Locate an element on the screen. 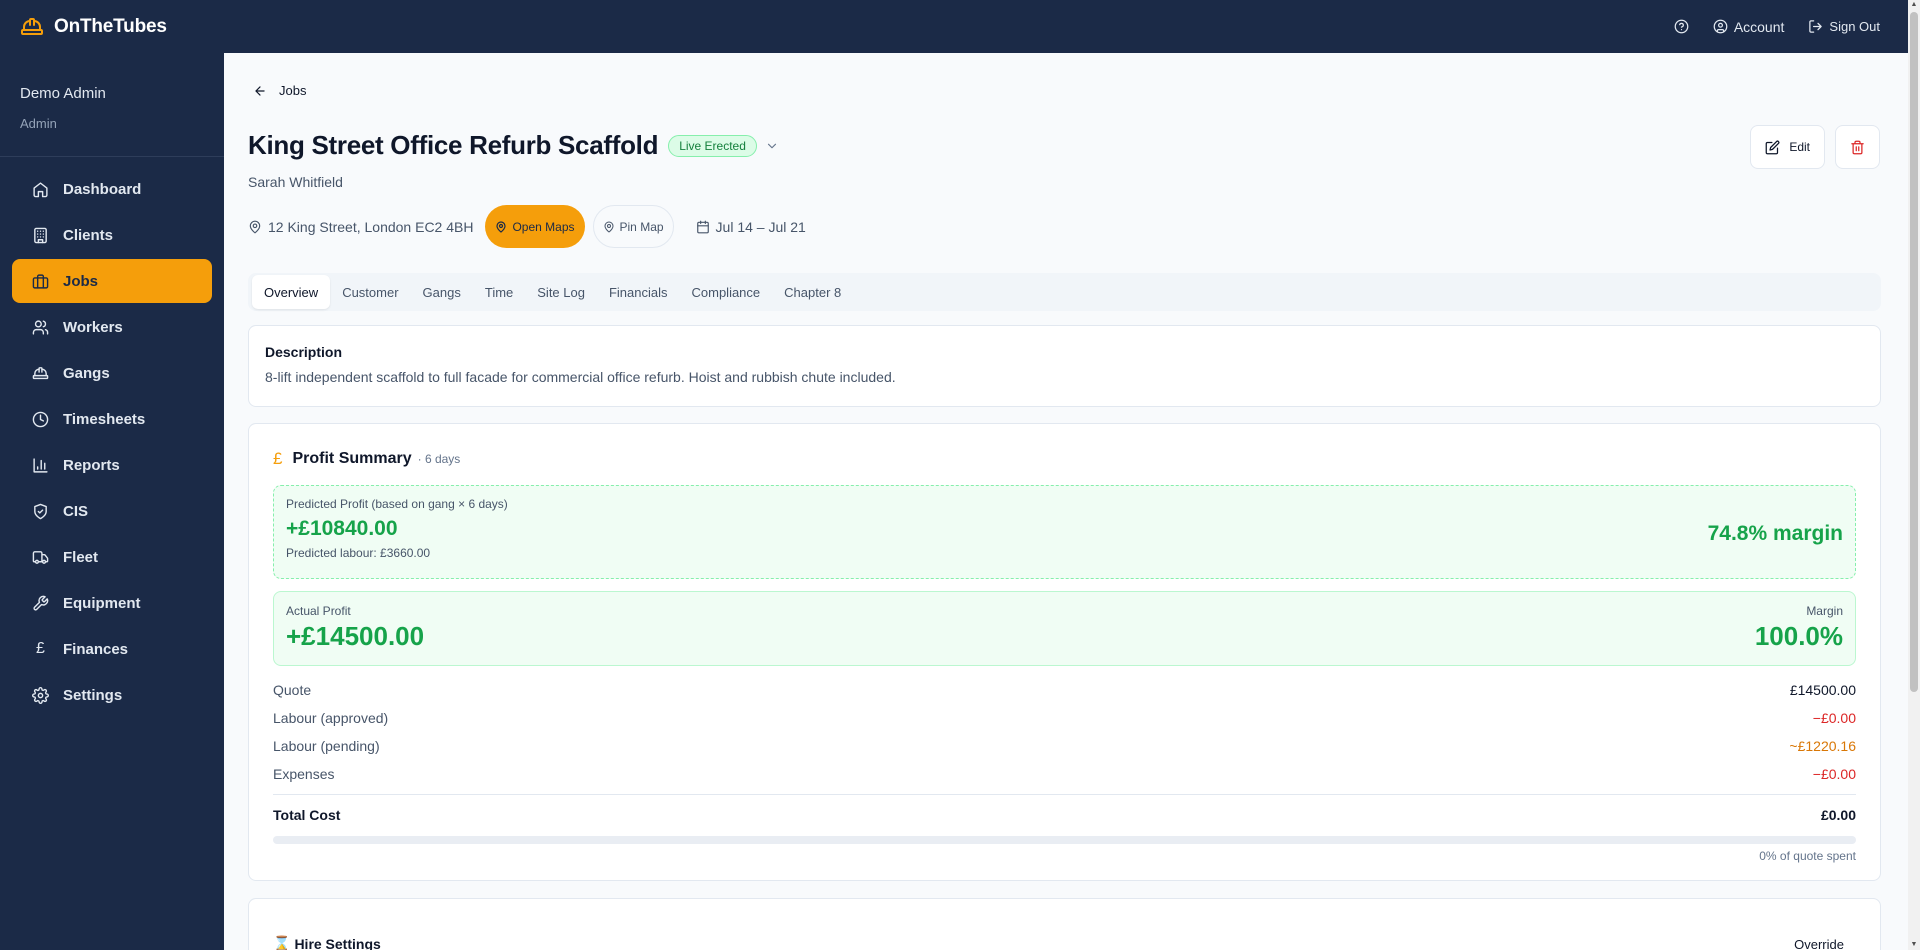  profit-summary-days: · 6 days is located at coordinates (439, 459).